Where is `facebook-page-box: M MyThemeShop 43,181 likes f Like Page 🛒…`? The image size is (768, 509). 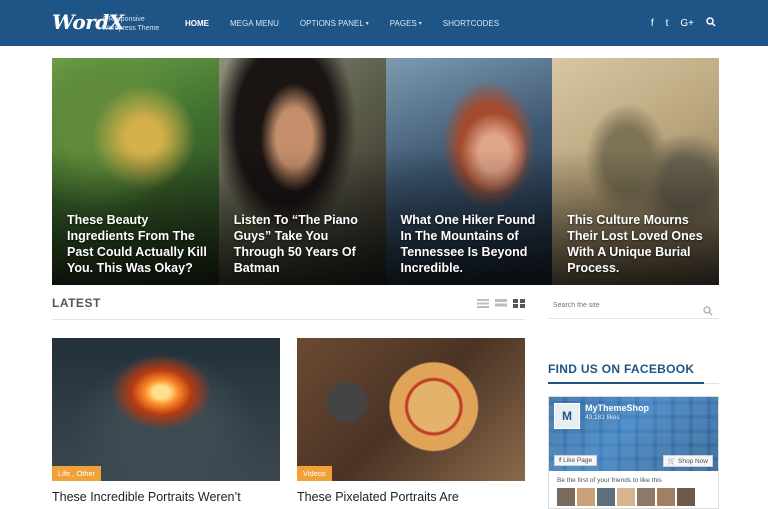
facebook-page-box: M MyThemeShop 43,181 likes f Like Page 🛒… is located at coordinates (633, 452).